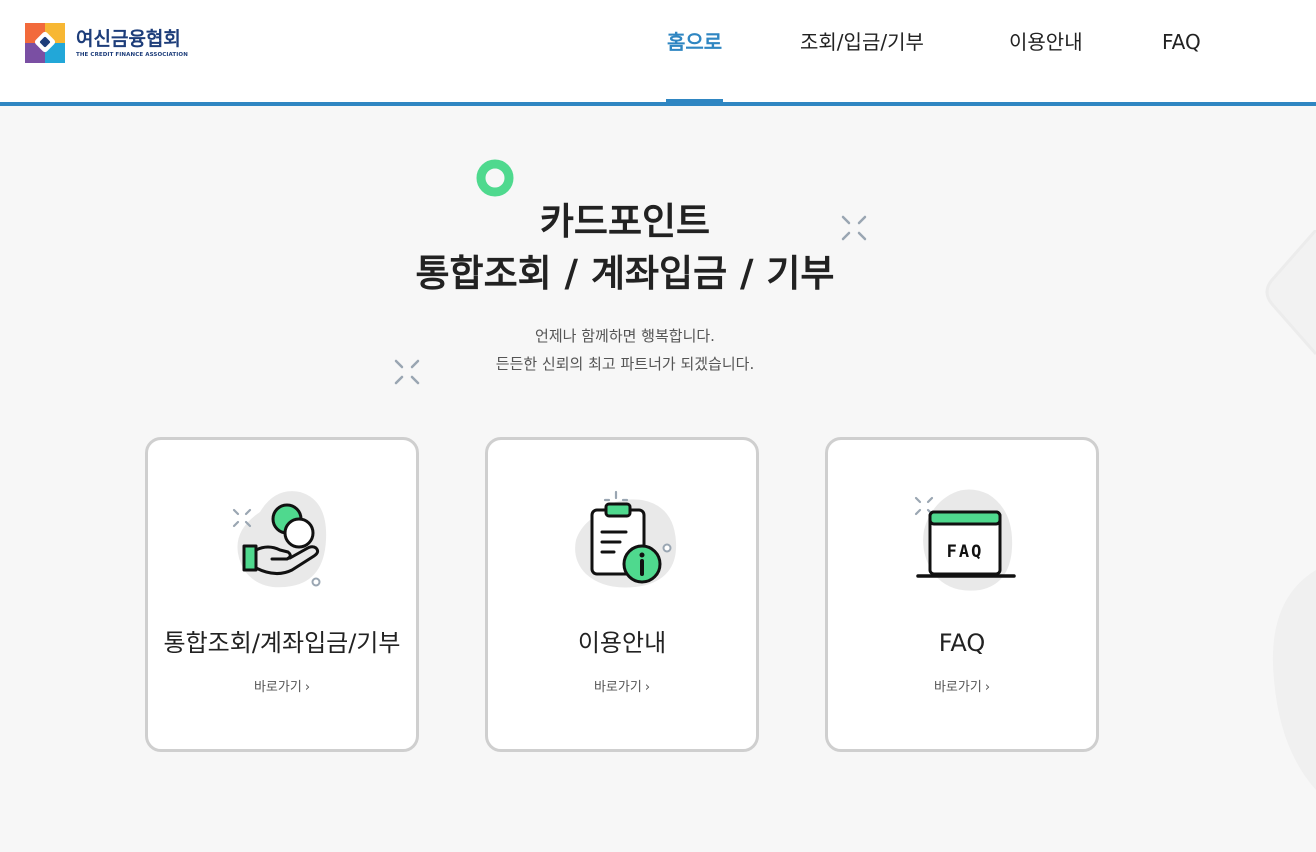 The width and height of the screenshot is (1316, 852). Describe the element at coordinates (282, 594) in the screenshot. I see `card-inquiry: 통합조회/계좌입금/기부 바로가기 ›` at that location.